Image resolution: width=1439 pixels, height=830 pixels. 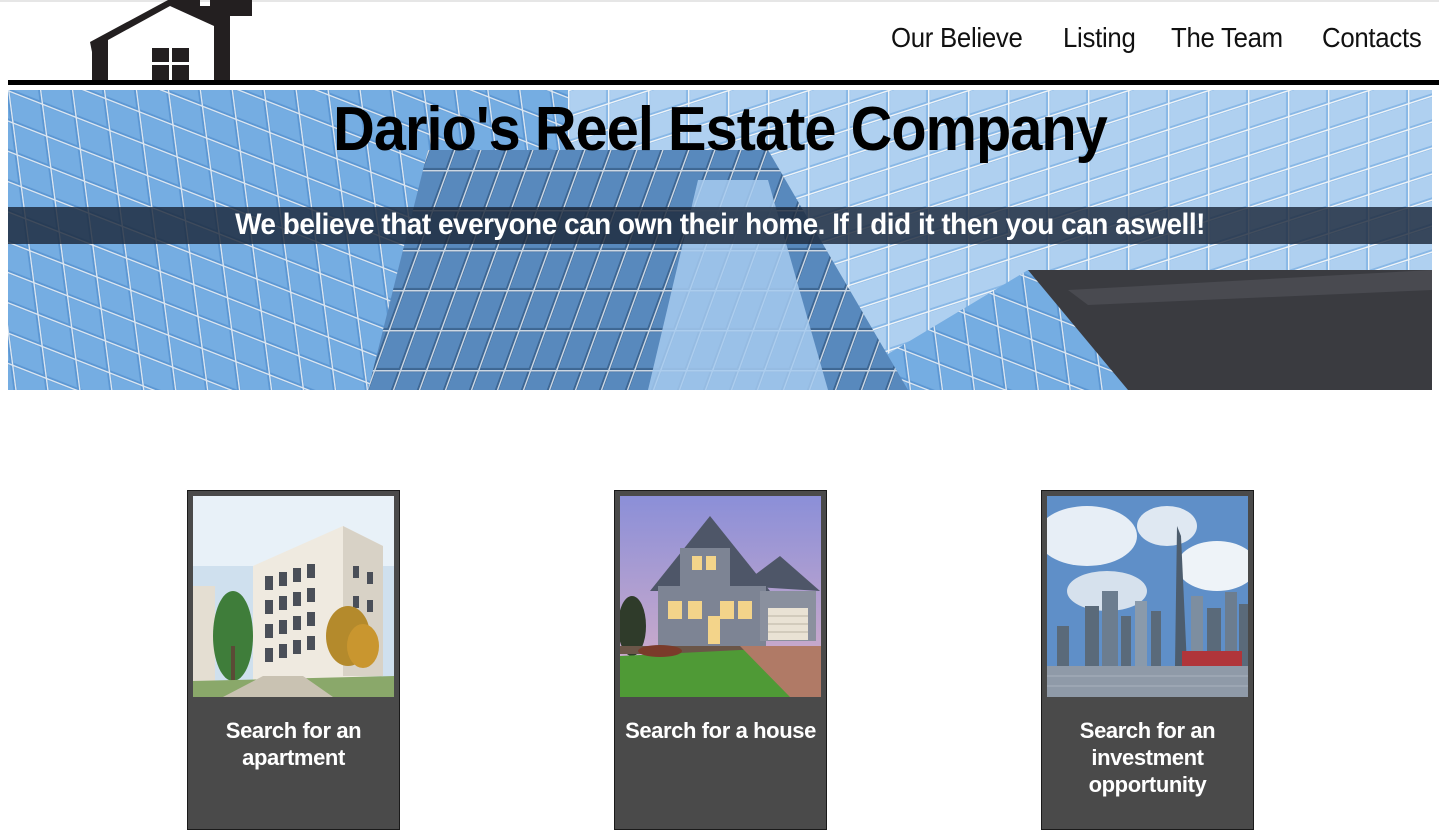 What do you see at coordinates (723, 41) in the screenshot?
I see `site-header: Our Believe Listing The Team Contacts` at bounding box center [723, 41].